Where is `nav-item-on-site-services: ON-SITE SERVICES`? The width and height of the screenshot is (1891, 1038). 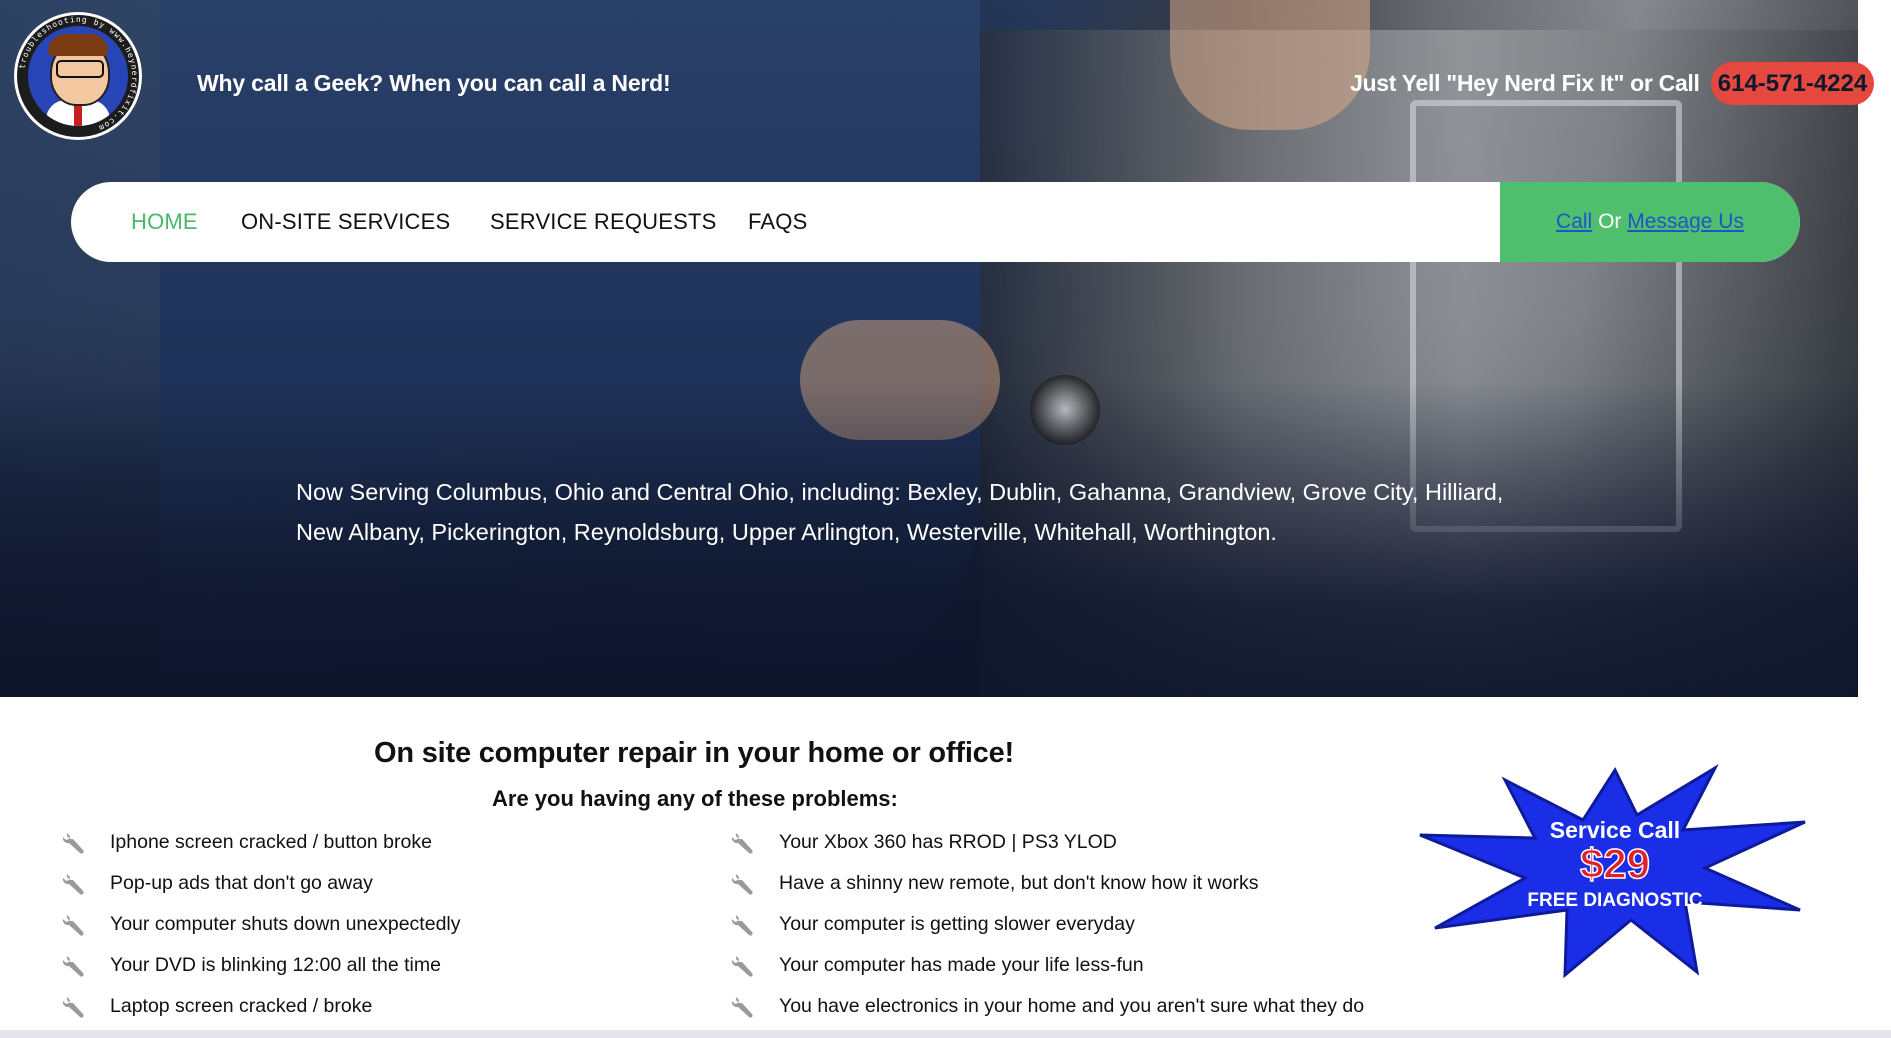
nav-item-on-site-services: ON-SITE SERVICES is located at coordinates (345, 222).